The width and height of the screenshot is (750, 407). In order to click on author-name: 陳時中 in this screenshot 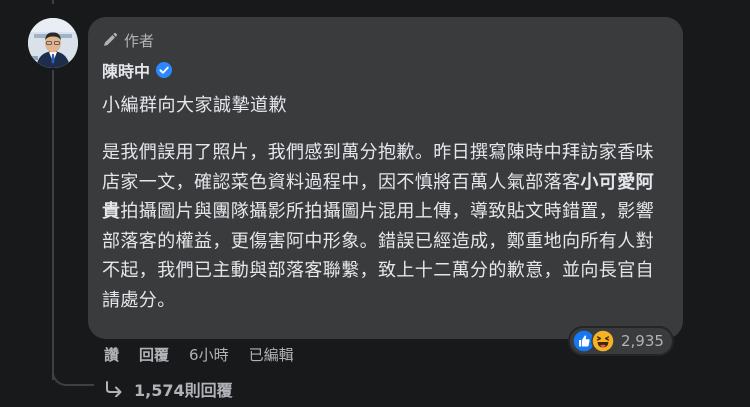, I will do `click(126, 70)`.